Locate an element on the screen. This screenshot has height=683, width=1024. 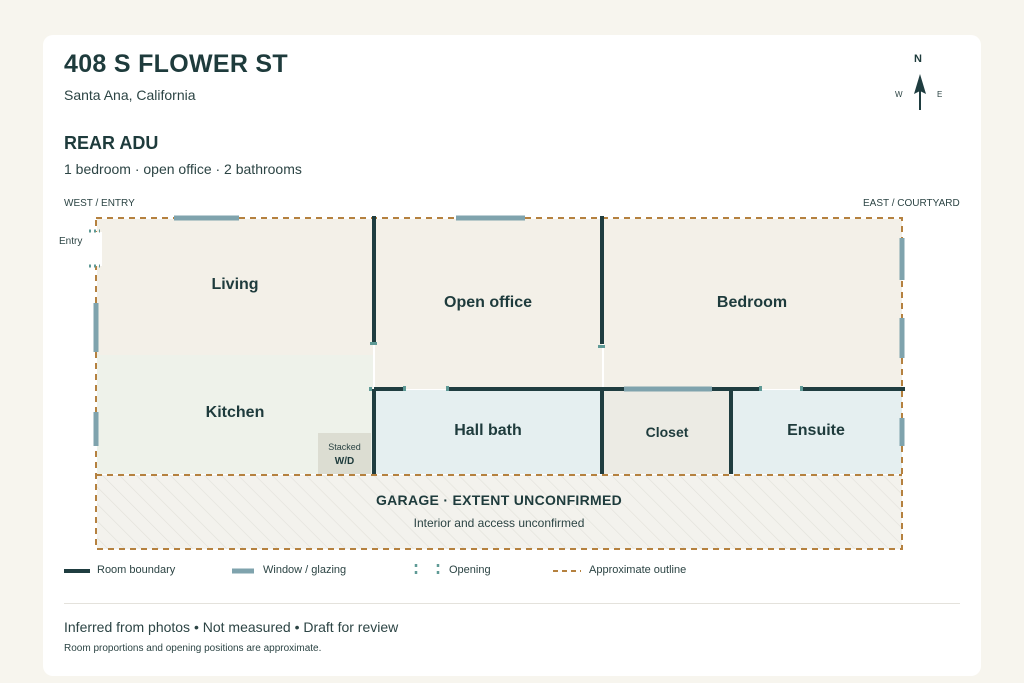
washer-dryer-label: Stacked W/D is located at coordinates (344, 454).